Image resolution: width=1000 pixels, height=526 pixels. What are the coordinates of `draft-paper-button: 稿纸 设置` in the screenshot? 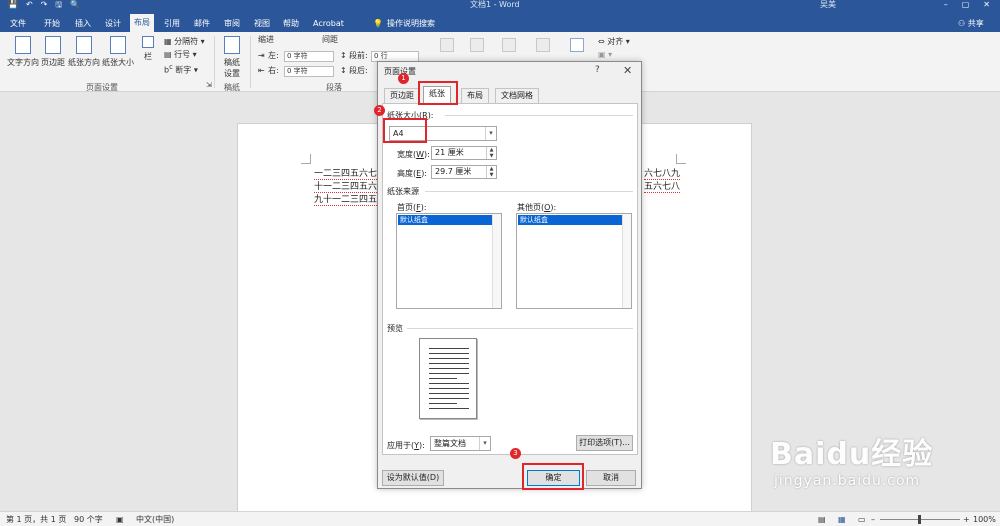 It's located at (232, 57).